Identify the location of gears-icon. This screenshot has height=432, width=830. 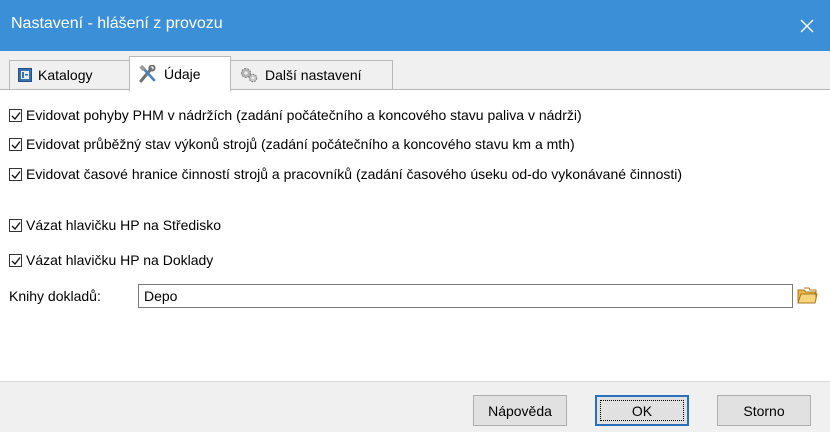
(249, 75).